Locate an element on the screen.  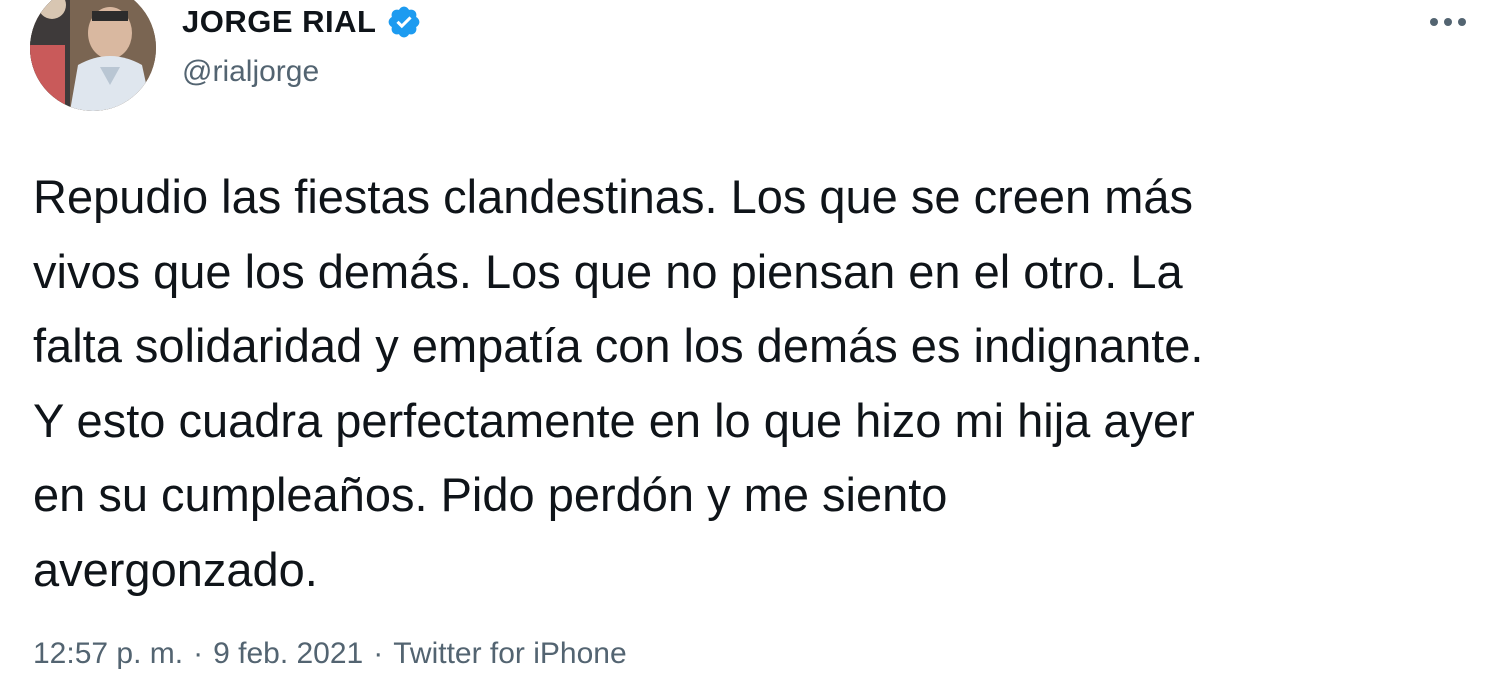
name-row: JORGE RIAL is located at coordinates (302, 22).